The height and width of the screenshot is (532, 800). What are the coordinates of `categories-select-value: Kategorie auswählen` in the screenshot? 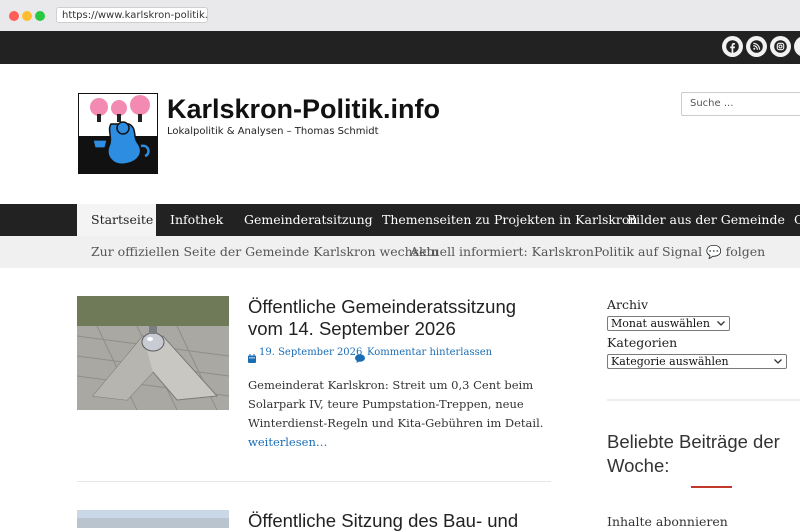 It's located at (670, 361).